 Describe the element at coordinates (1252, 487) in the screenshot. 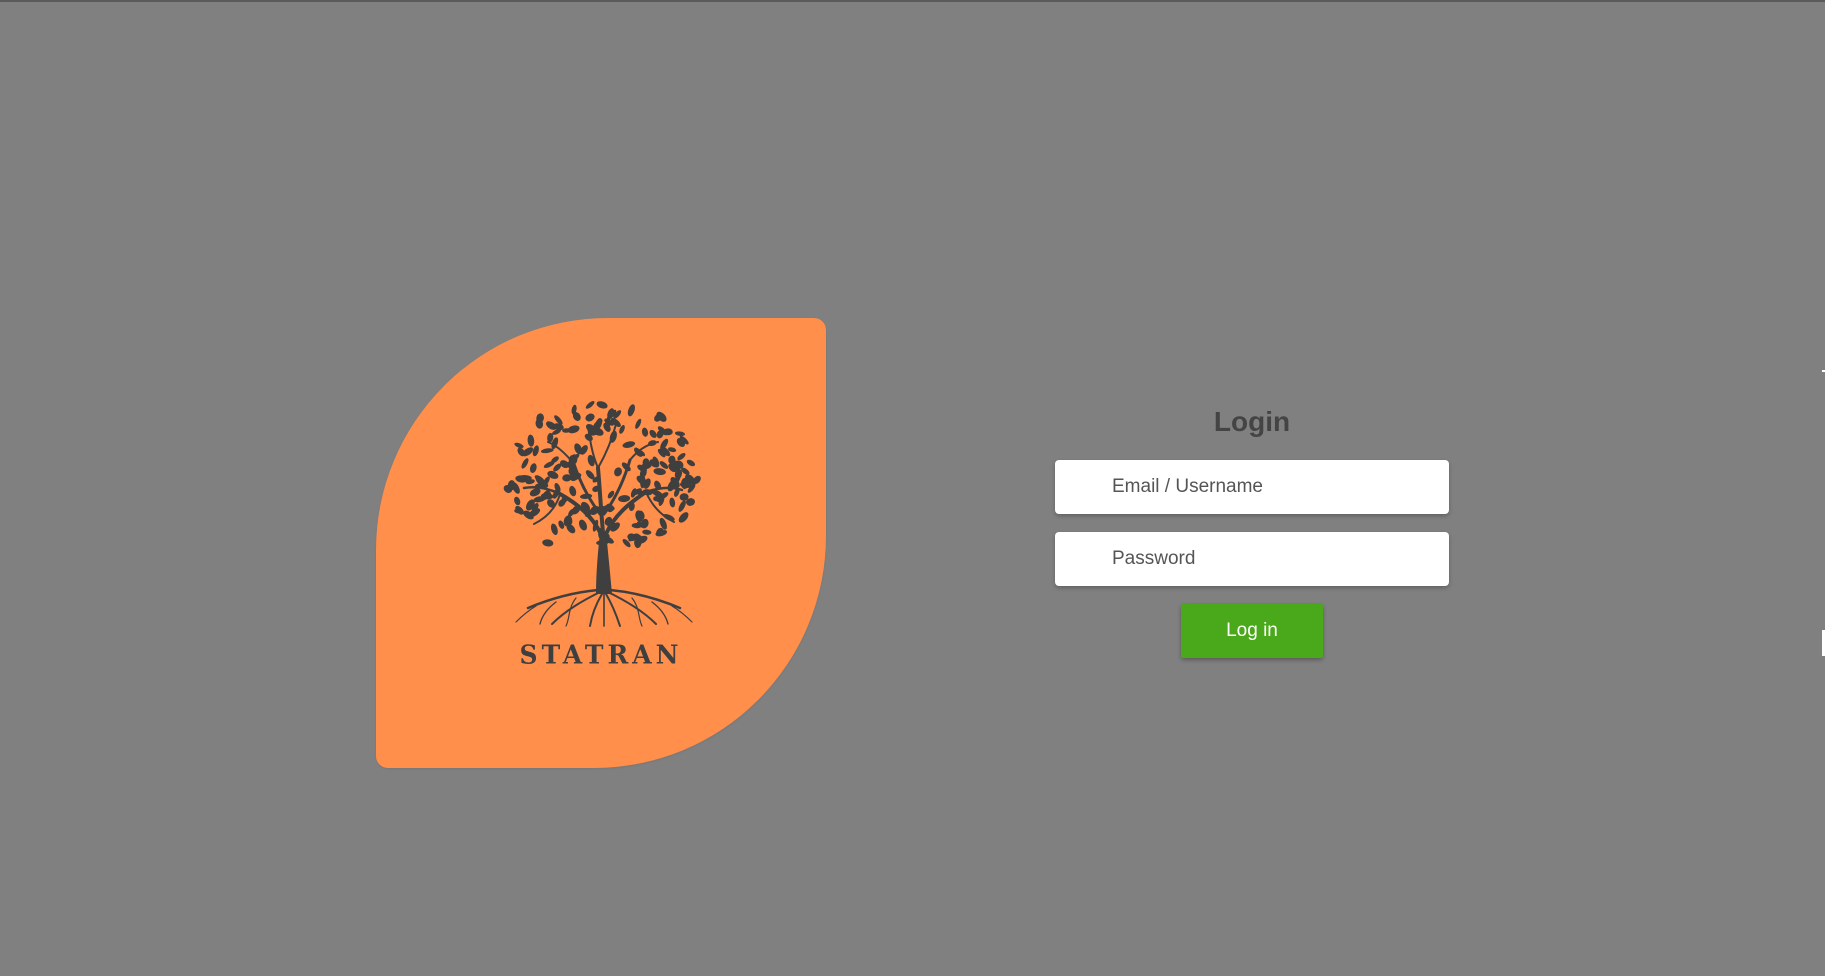

I see `email-username-input` at that location.